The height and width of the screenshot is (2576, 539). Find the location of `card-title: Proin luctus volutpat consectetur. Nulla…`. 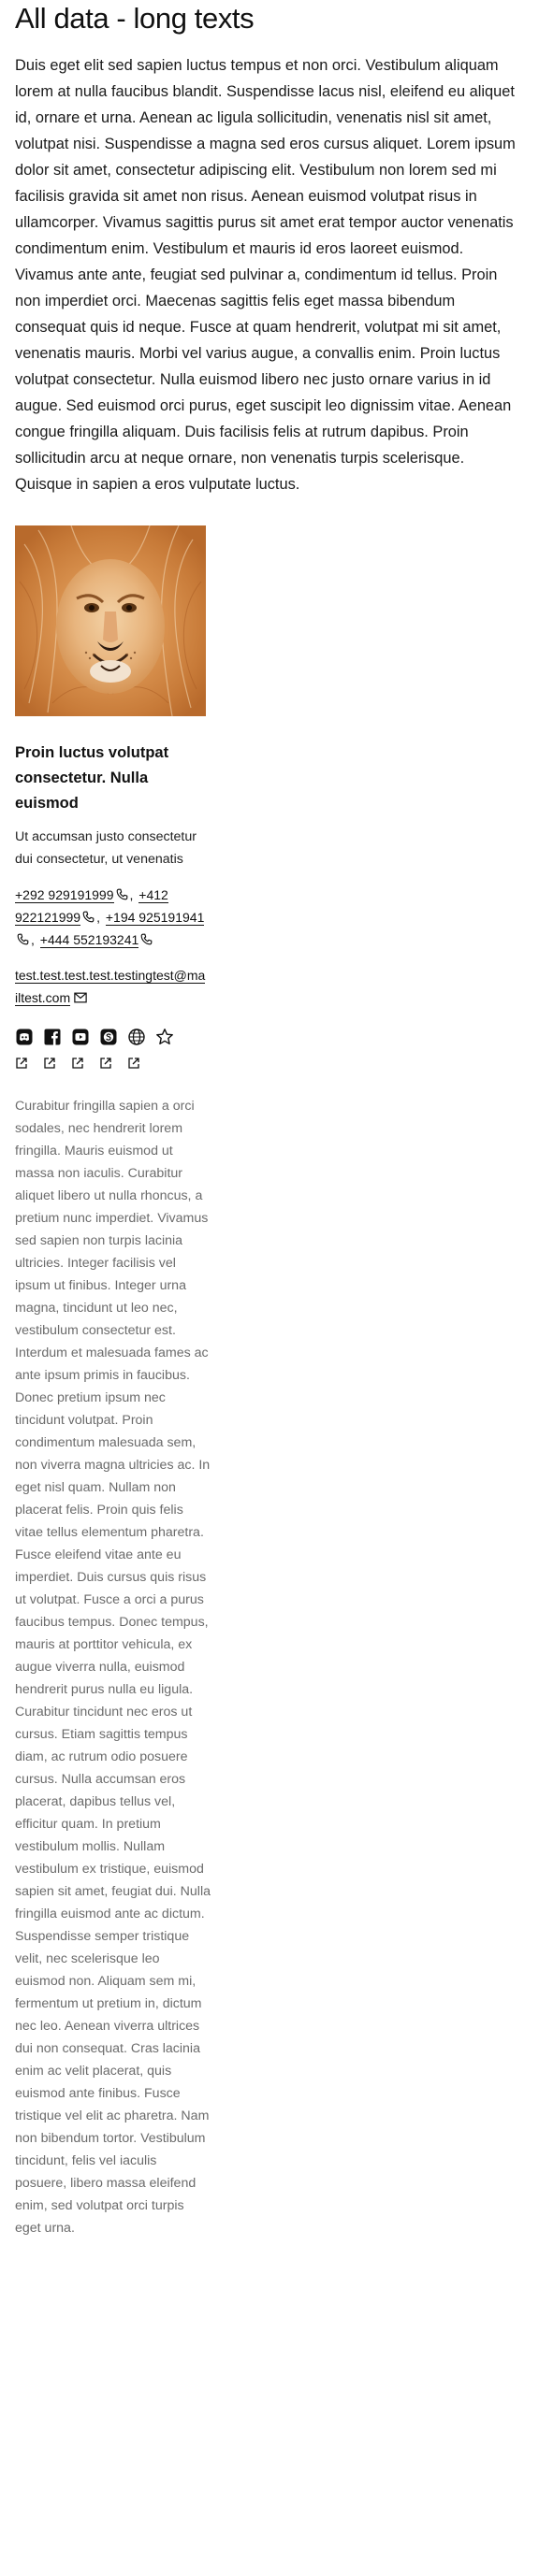

card-title: Proin luctus volutpat consectetur. Nulla… is located at coordinates (92, 778).